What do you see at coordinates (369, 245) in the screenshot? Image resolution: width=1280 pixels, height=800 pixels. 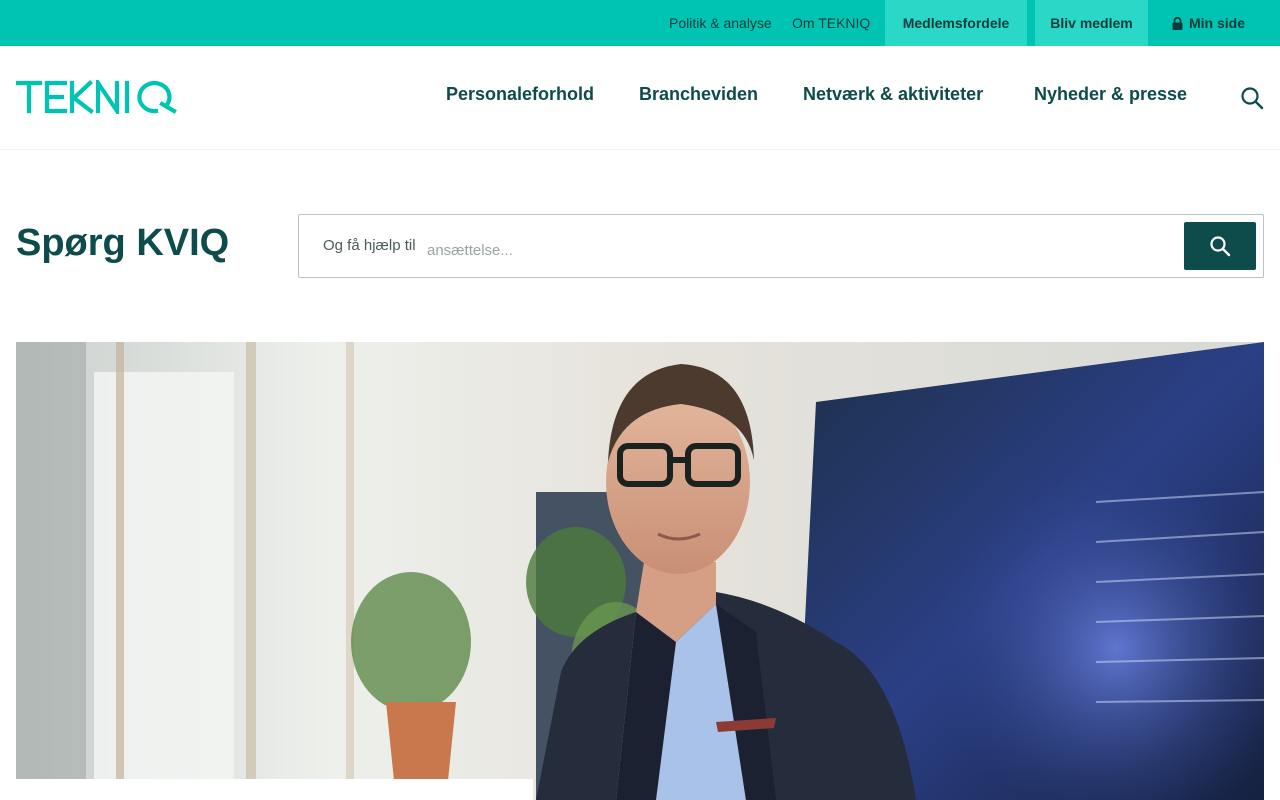 I see `ask-prefix-label: Og få hjælp til` at bounding box center [369, 245].